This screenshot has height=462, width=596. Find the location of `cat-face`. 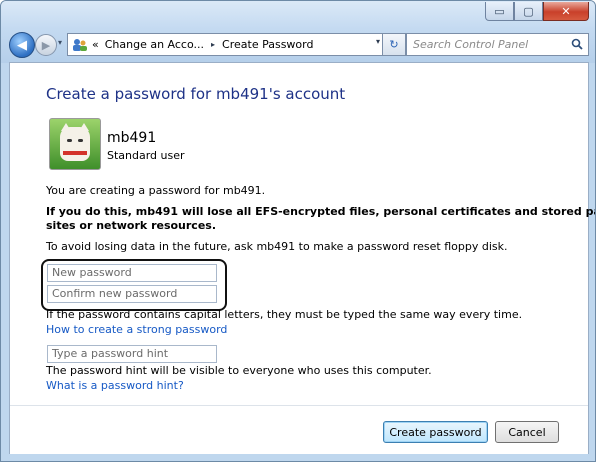

cat-face is located at coordinates (75, 144).